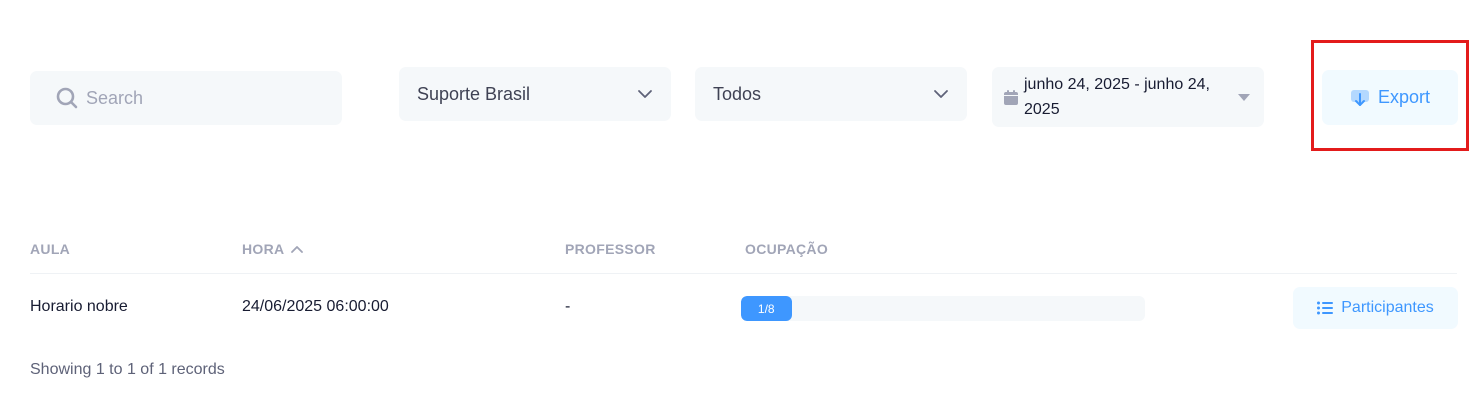 The image size is (1482, 411). Describe the element at coordinates (297, 249) in the screenshot. I see `sort-asc-icon` at that location.